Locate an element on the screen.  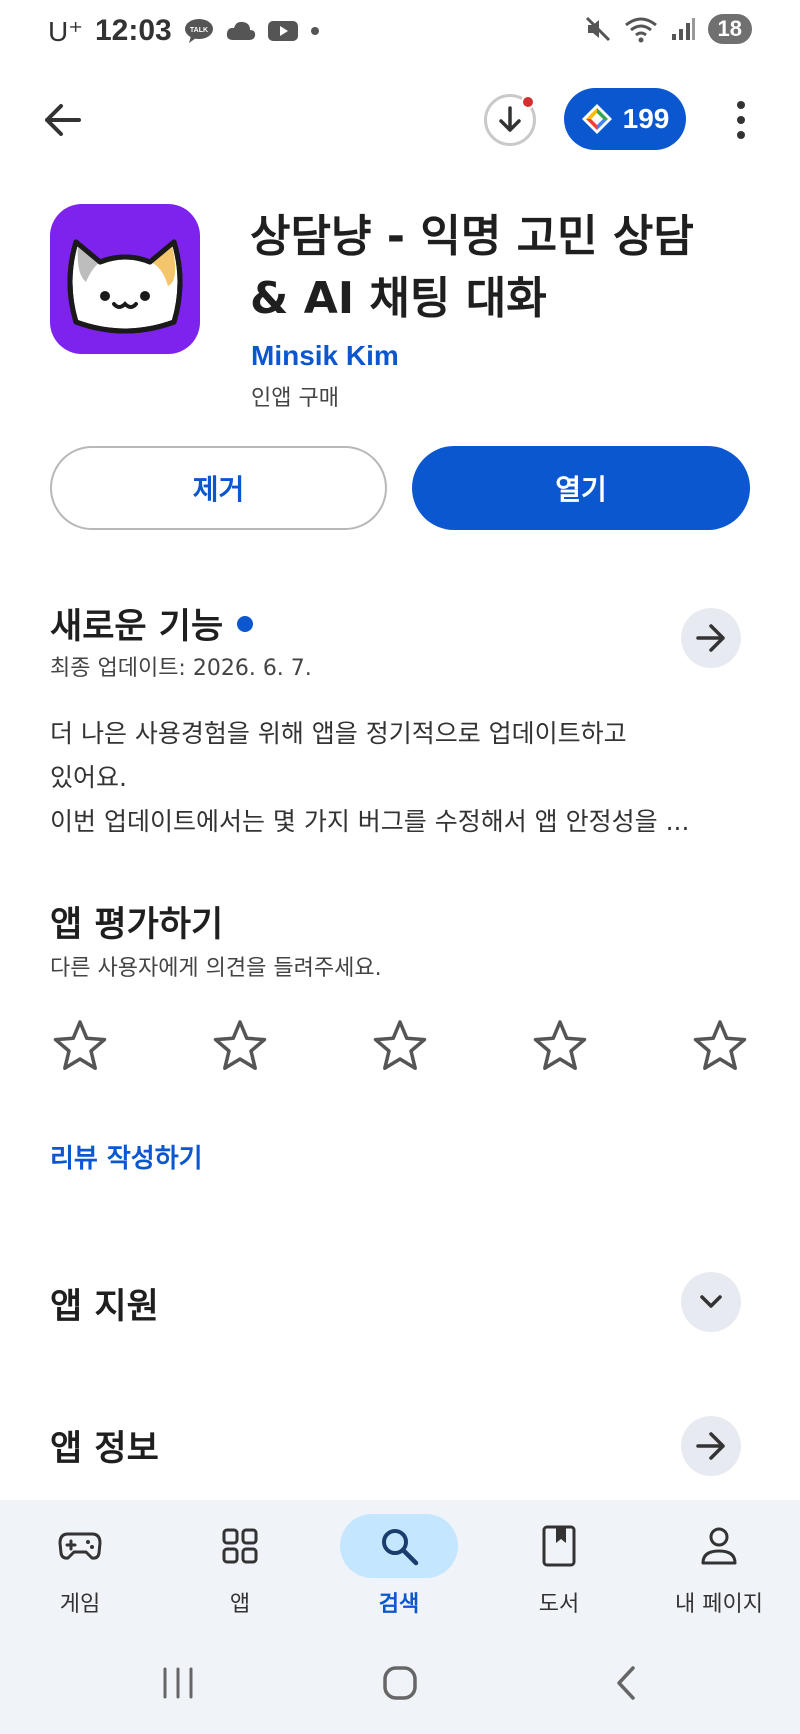
nav-active-indicator is located at coordinates (399, 1546).